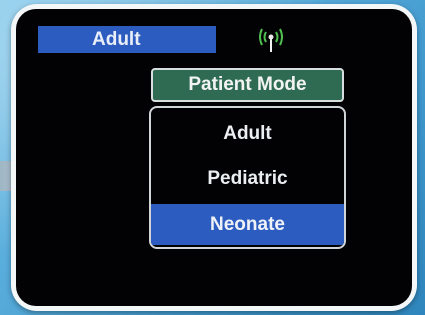 The height and width of the screenshot is (315, 425). I want to click on menu-option-adult: Adult, so click(247, 134).